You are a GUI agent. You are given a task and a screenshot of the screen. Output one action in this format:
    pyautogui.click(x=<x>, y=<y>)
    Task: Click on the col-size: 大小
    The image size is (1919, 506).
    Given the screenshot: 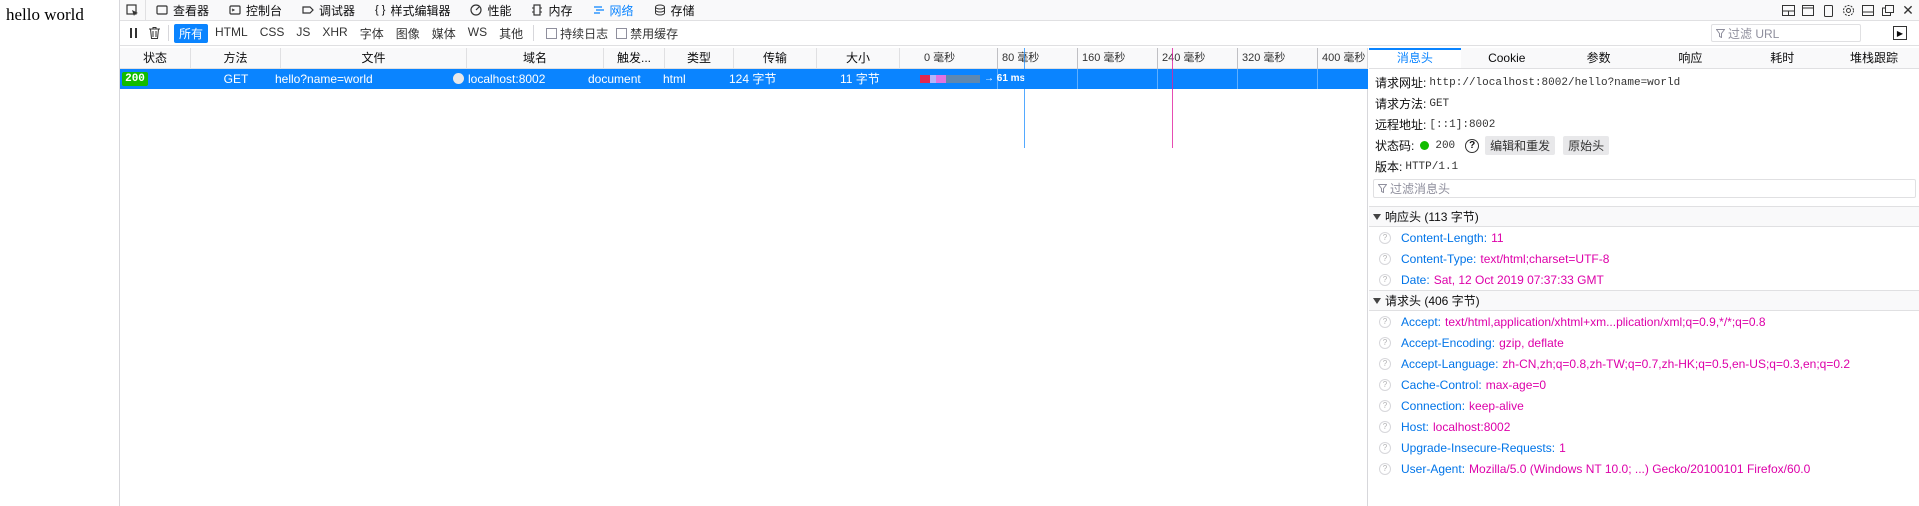 What is the action you would take?
    pyautogui.click(x=858, y=58)
    